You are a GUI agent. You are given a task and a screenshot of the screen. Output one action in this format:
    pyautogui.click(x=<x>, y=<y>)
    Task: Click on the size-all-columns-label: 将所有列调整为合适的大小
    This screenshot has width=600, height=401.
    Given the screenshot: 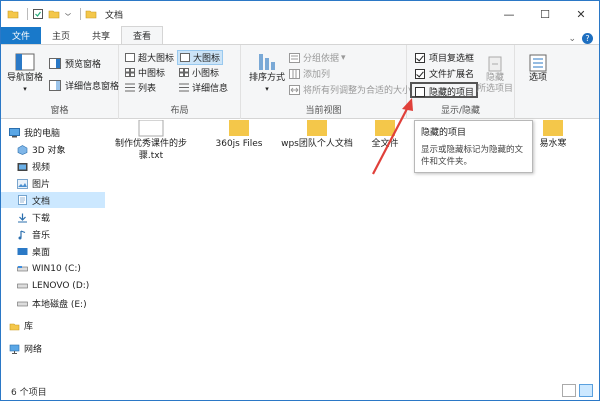 What is the action you would take?
    pyautogui.click(x=357, y=91)
    